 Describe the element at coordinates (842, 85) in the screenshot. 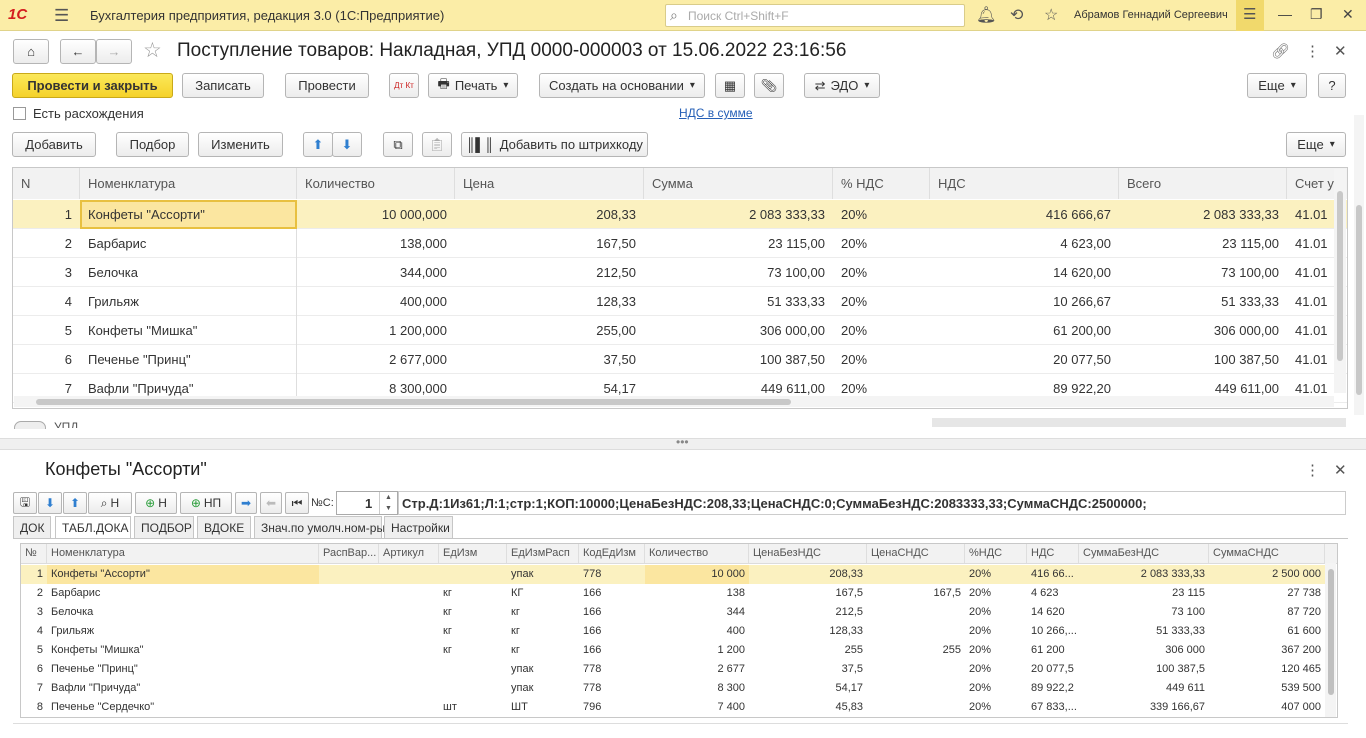

I see `edo-button: ⇄ ЭДО` at that location.